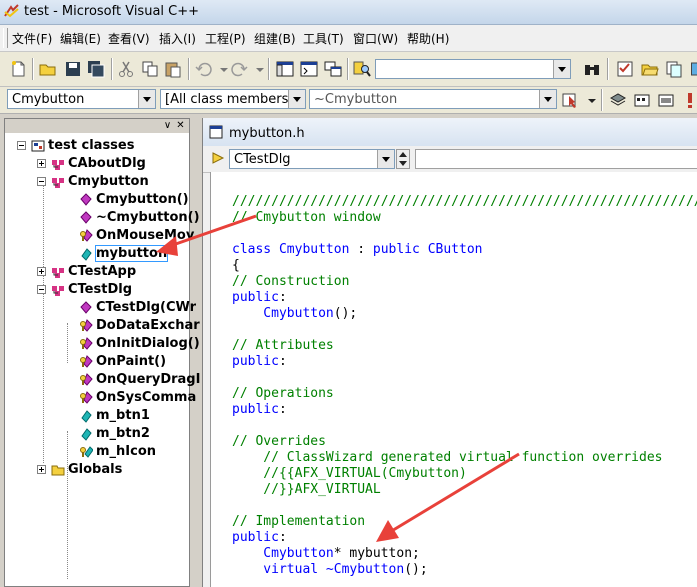 The height and width of the screenshot is (587, 697). Describe the element at coordinates (666, 100) in the screenshot. I see `stop-build-button` at that location.